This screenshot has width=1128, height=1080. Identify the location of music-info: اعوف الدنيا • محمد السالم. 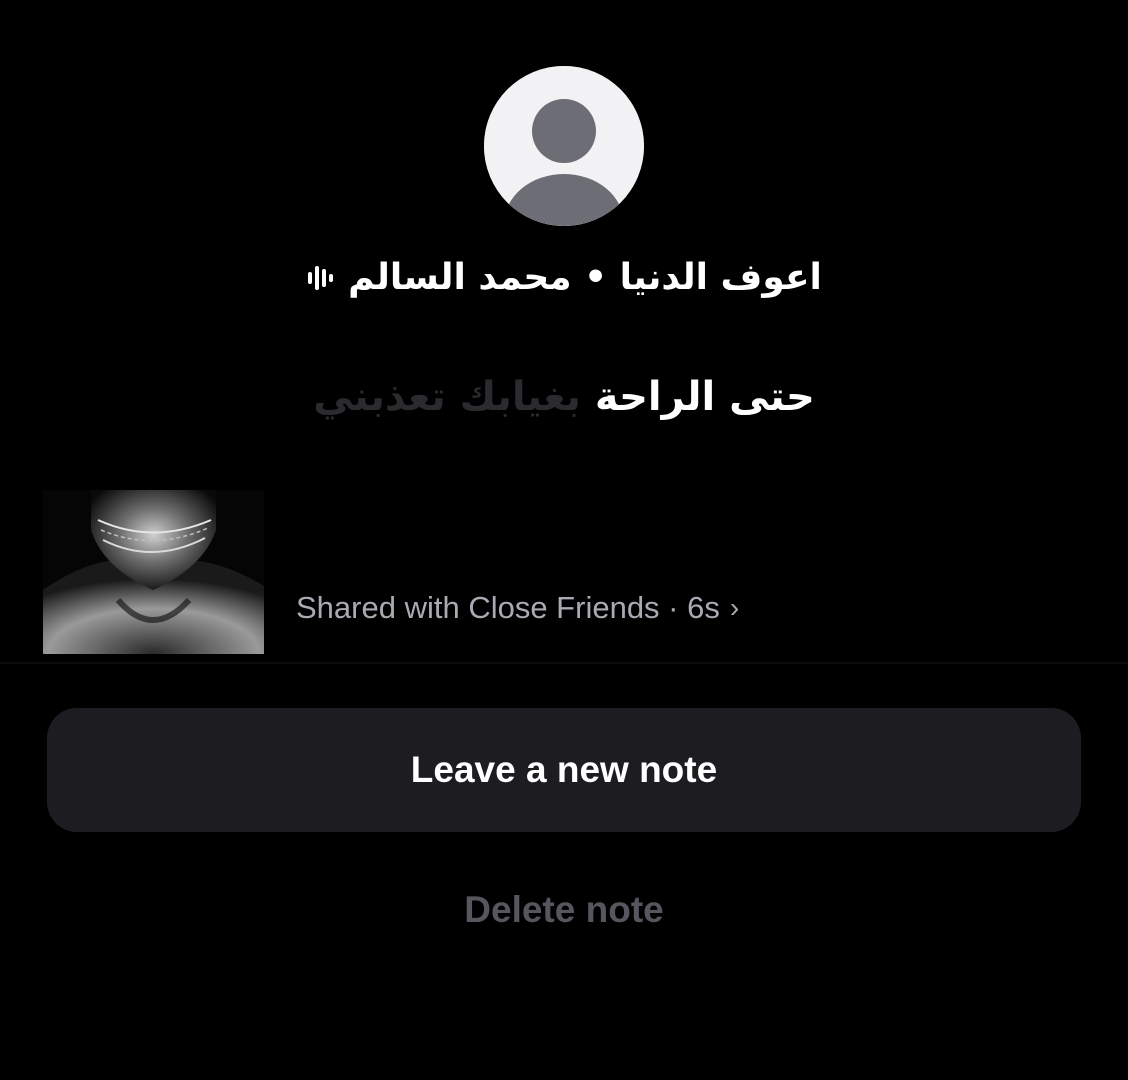
(564, 278).